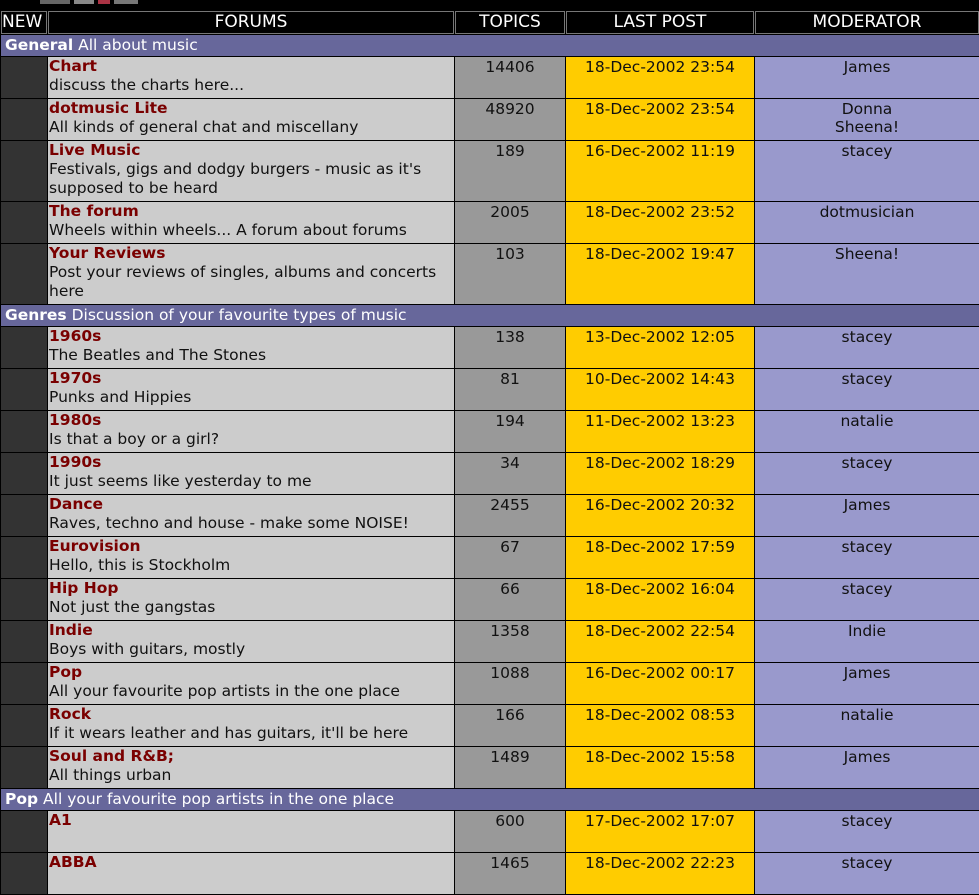 This screenshot has height=895, width=979. I want to click on last-post-date: 16-Dec-2002 11:19, so click(660, 171).